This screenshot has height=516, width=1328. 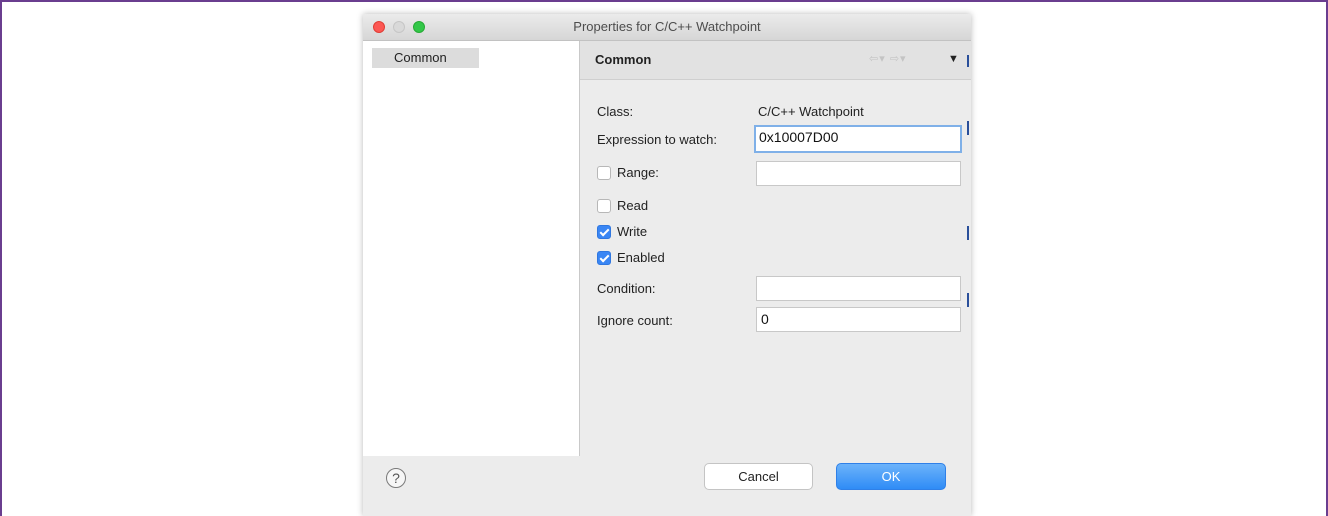 I want to click on title-bar: Properties for C/C++ Watchpoint, so click(x=667, y=27).